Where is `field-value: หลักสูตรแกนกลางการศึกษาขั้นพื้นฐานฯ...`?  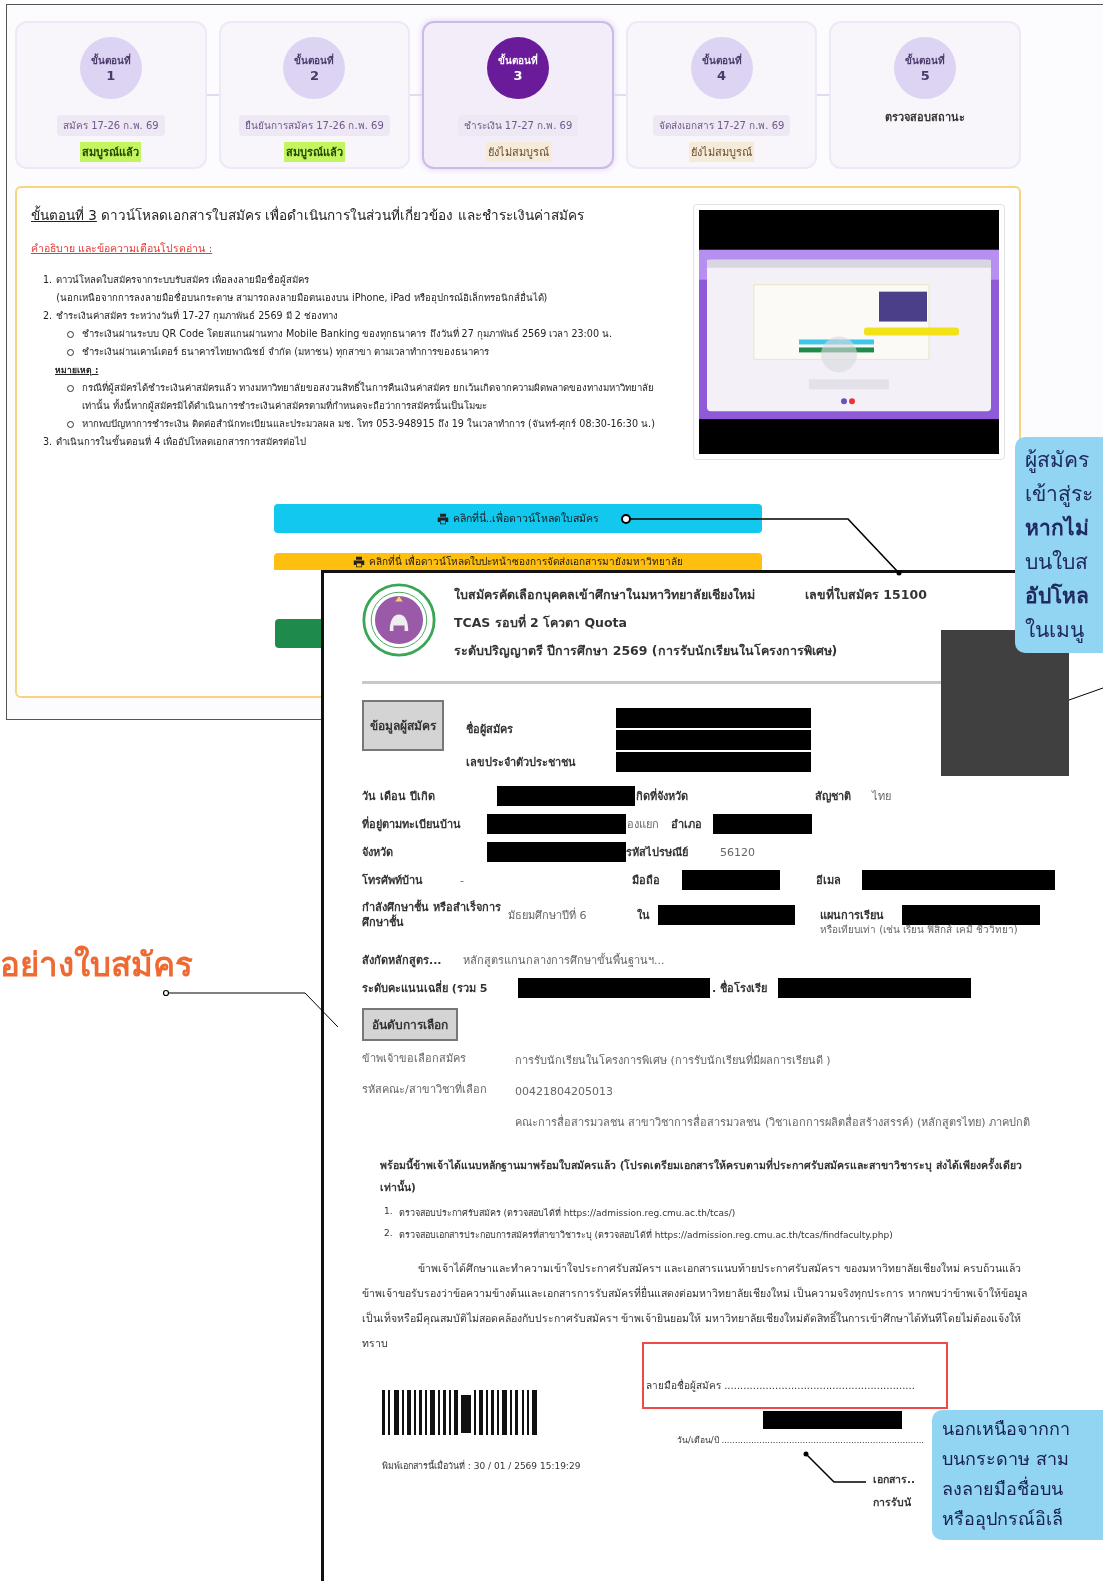
field-value: หลักสูตรแกนกลางการศึกษาขั้นพื้นฐานฯ... is located at coordinates (564, 960).